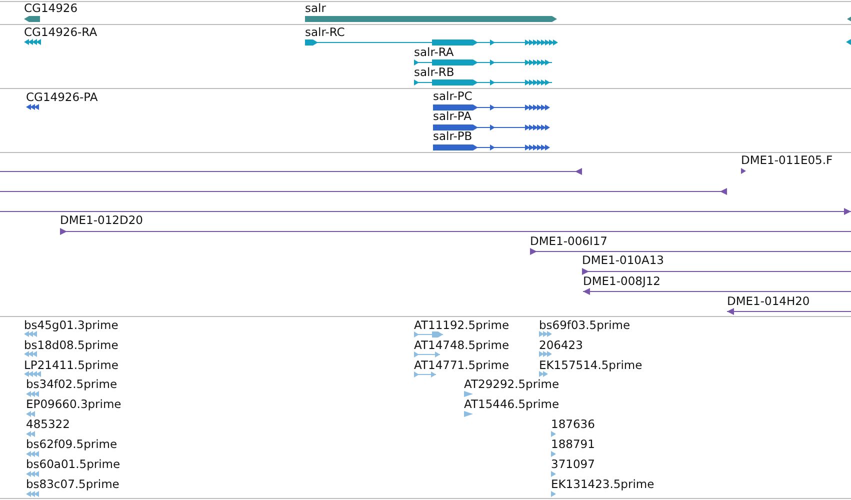  What do you see at coordinates (573, 424) in the screenshot?
I see `feature-label: 187636` at bounding box center [573, 424].